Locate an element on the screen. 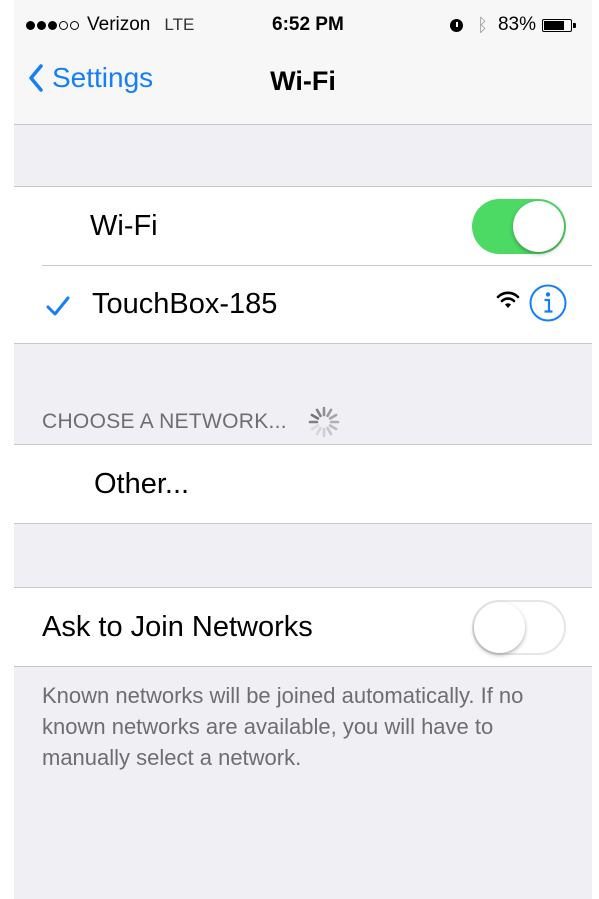 The image size is (599, 899). bluetooth-icon: ᛒ is located at coordinates (482, 25).